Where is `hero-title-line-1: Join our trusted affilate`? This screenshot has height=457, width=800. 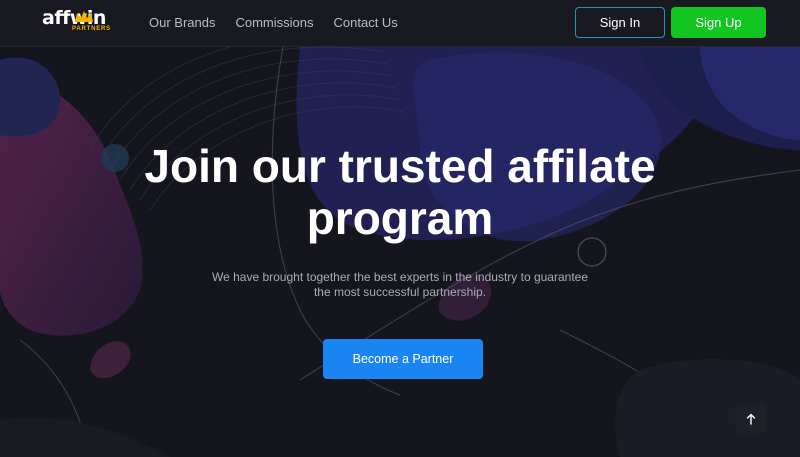
hero-title-line-1: Join our trusted affilate is located at coordinates (400, 166).